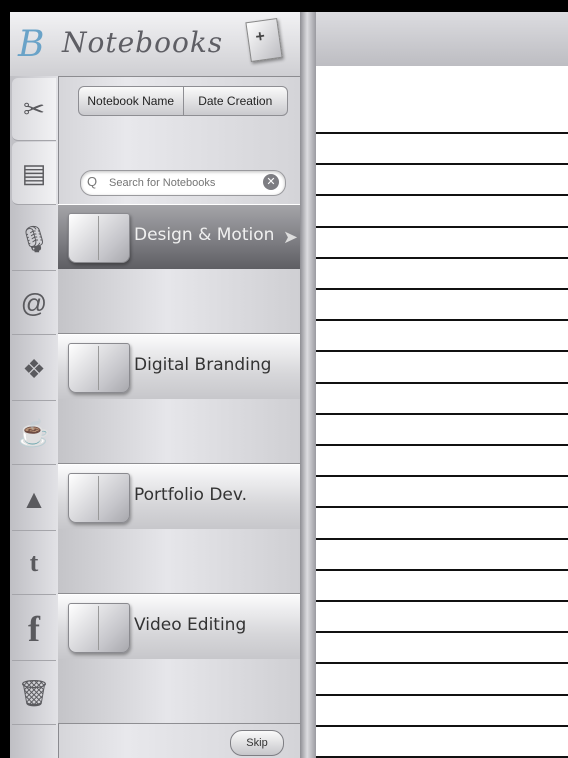 This screenshot has width=568, height=758. Describe the element at coordinates (290, 237) in the screenshot. I see `arrow-right-icon: ➤` at that location.